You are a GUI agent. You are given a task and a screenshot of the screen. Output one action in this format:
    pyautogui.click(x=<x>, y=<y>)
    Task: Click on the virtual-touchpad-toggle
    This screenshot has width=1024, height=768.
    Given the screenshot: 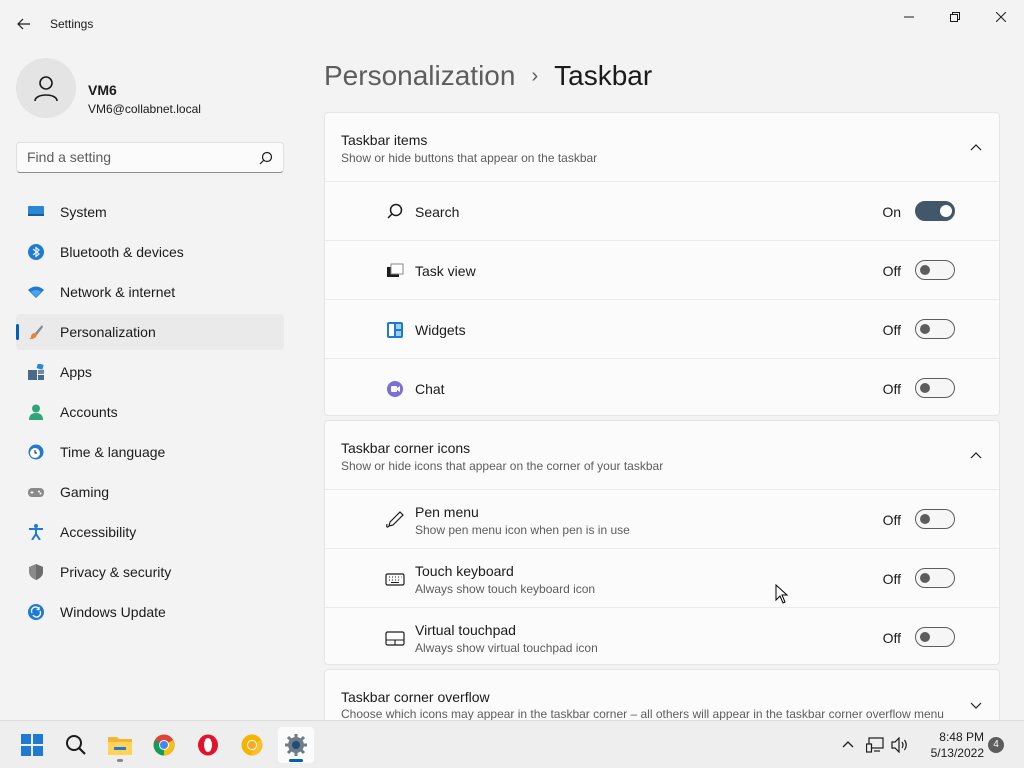 What is the action you would take?
    pyautogui.click(x=935, y=637)
    